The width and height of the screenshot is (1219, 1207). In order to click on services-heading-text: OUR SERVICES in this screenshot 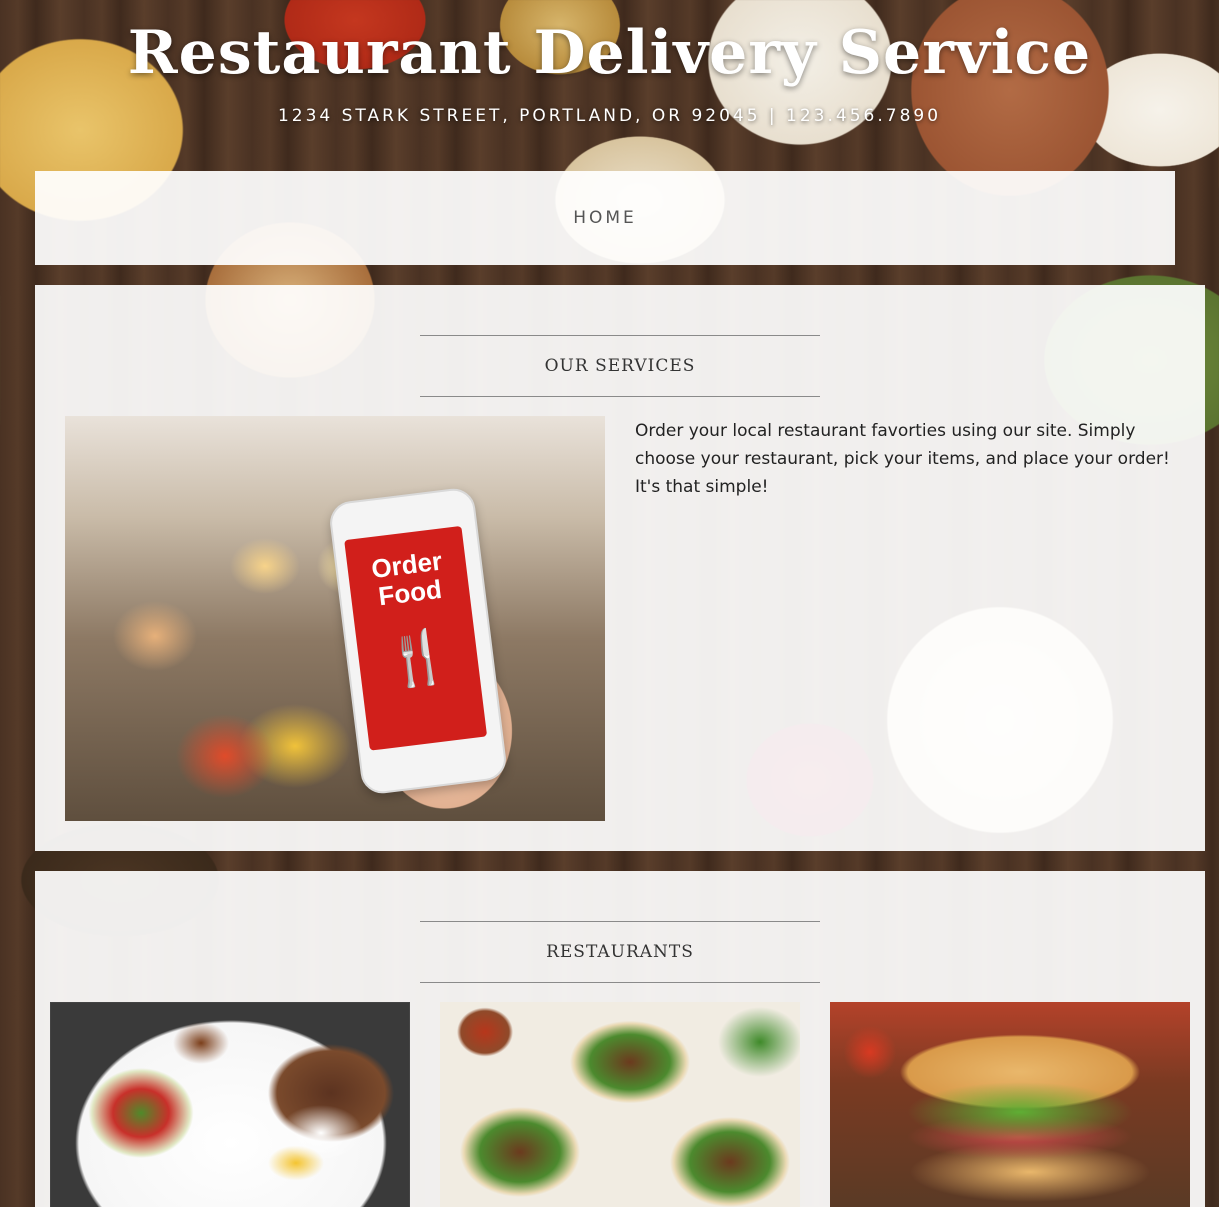, I will do `click(620, 366)`.